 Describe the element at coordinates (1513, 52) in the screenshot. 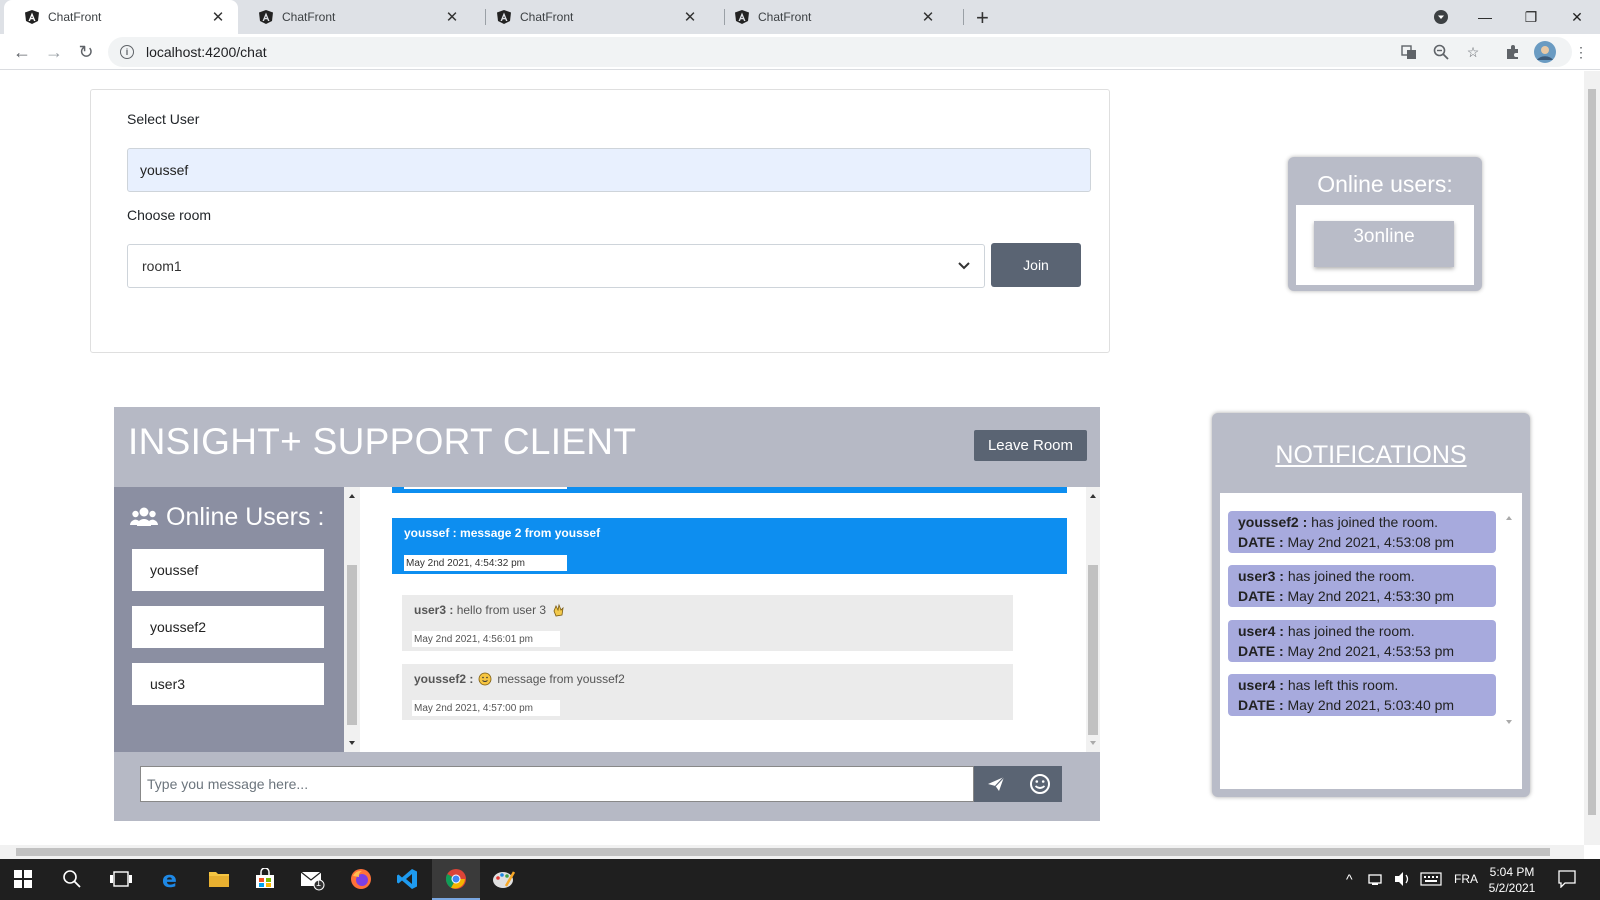

I see `extensions-icon` at that location.